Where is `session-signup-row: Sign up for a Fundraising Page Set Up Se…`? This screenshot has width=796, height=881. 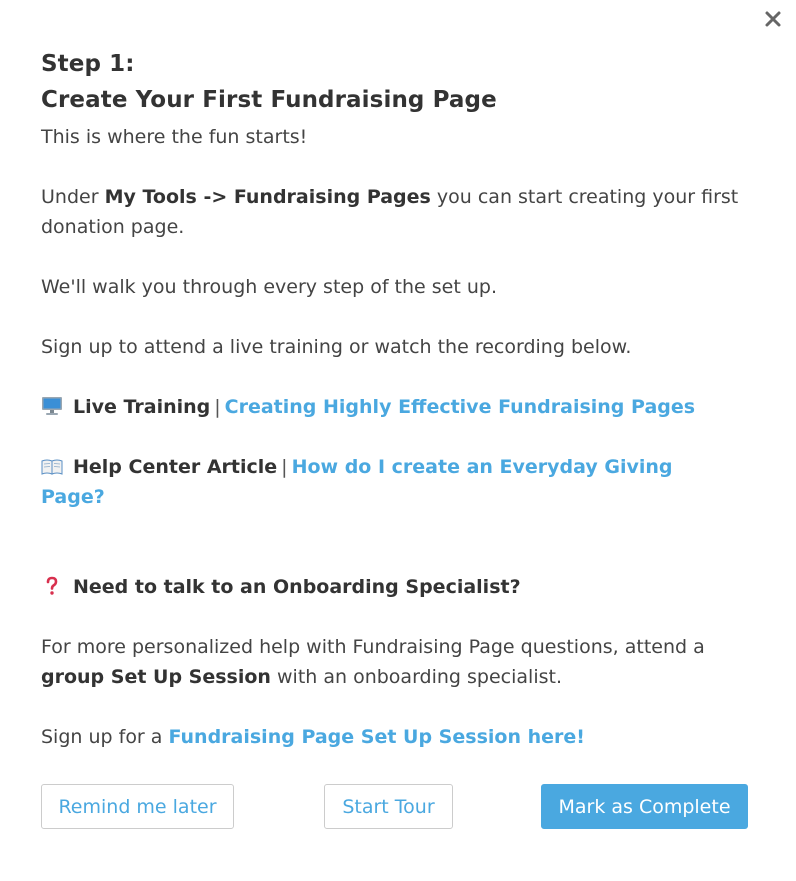
session-signup-row: Sign up for a Fundraising Page Set Up Se… is located at coordinates (313, 737).